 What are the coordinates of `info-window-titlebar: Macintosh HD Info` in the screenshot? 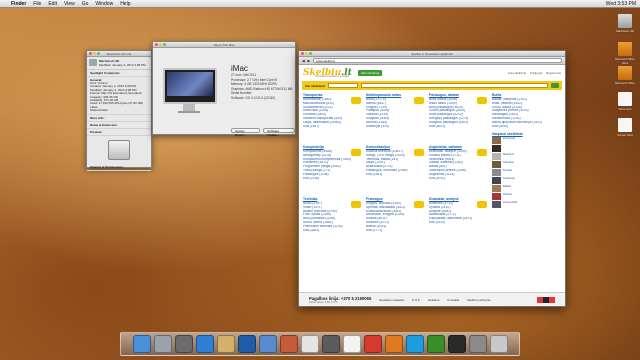 It's located at (119, 54).